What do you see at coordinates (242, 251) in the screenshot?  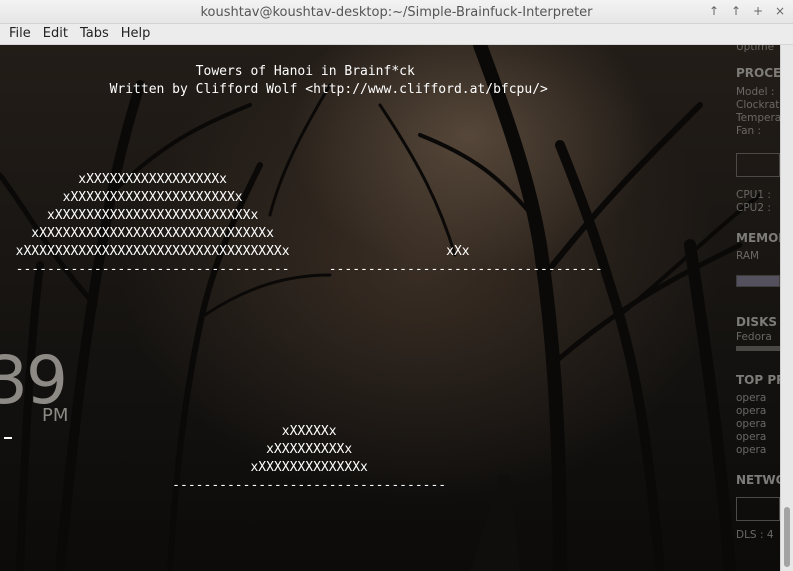 I see `terminal-line: xXXXXXXXXXXXXXXXXXXXXXXXXXXXXXXXXXx xXx` at bounding box center [242, 251].